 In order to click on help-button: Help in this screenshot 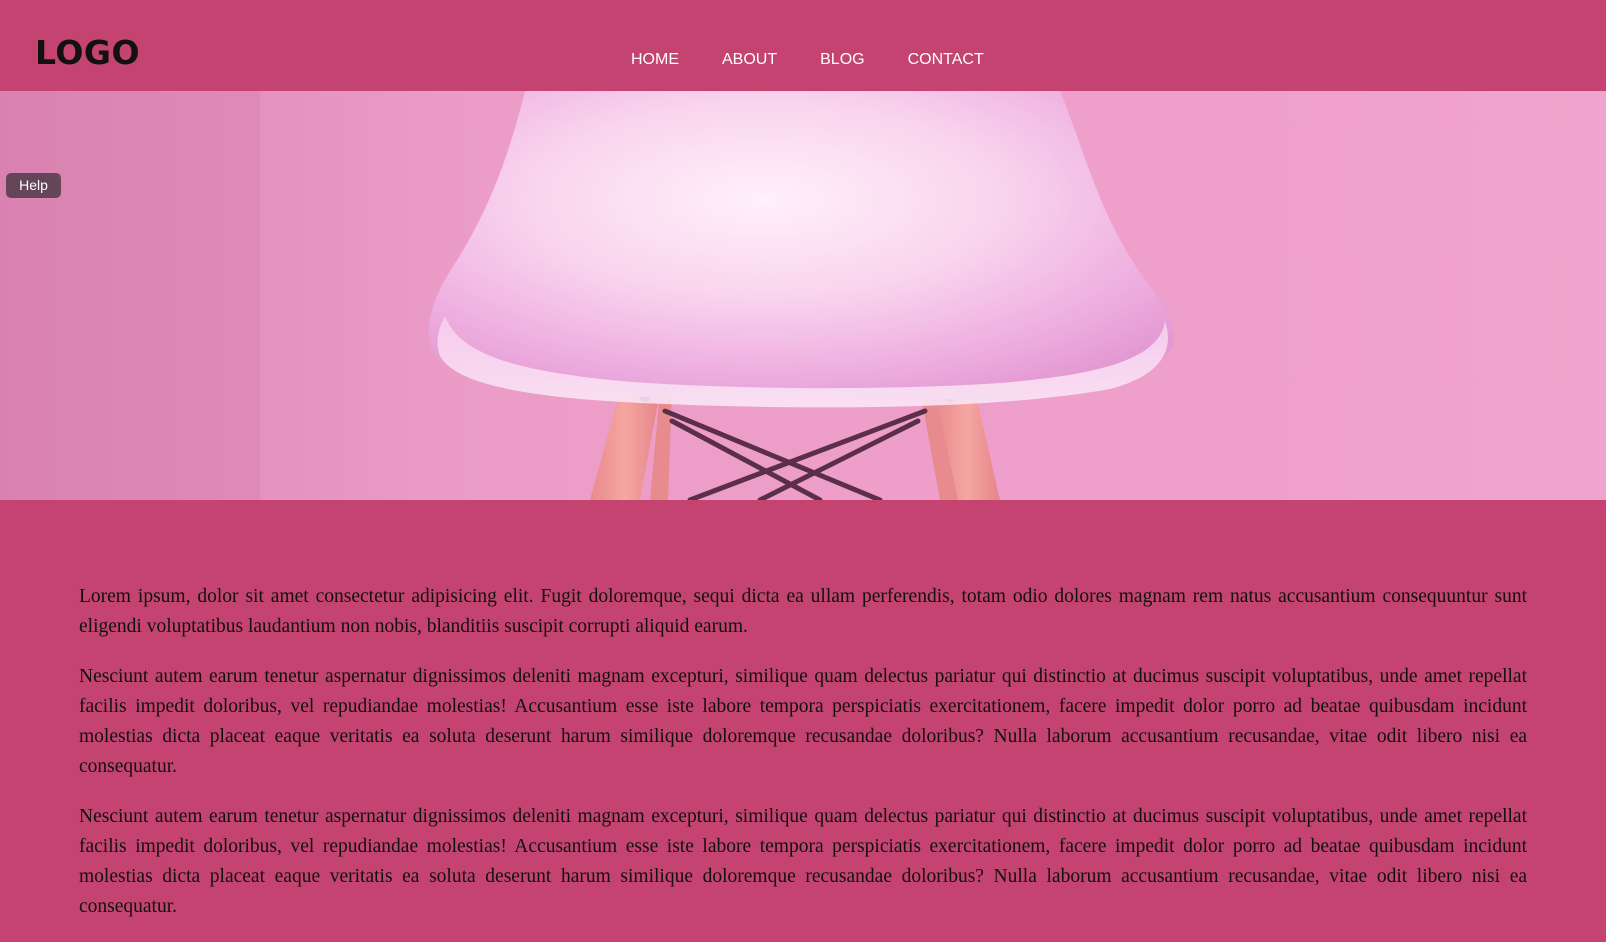, I will do `click(33, 185)`.